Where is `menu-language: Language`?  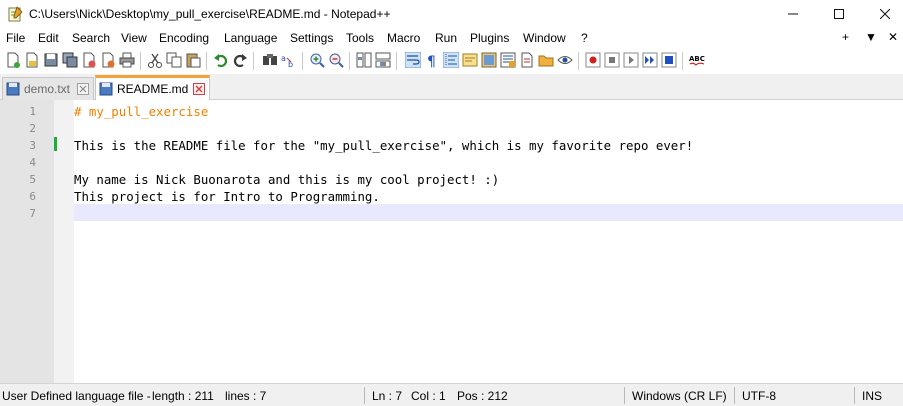
menu-language: Language is located at coordinates (250, 38).